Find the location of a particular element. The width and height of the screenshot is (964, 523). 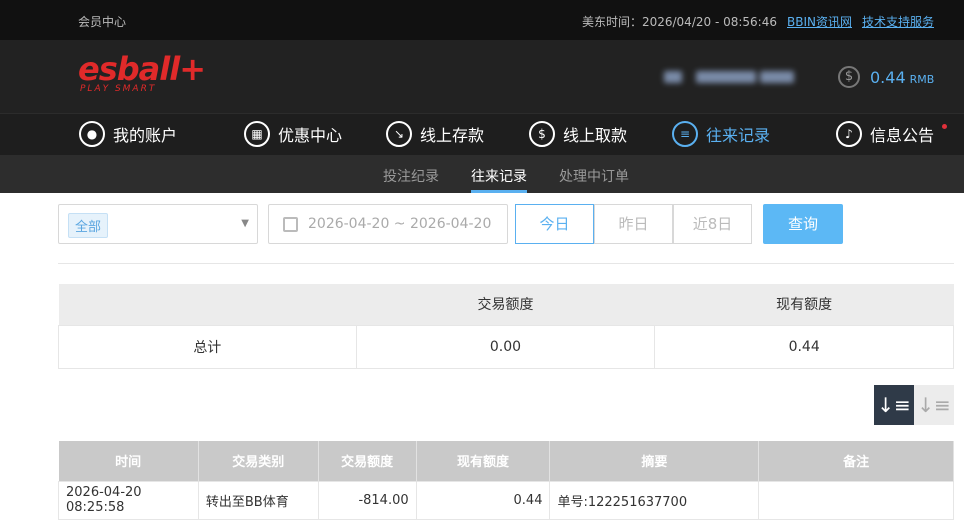

nav-announcements: ♪ 信息公告 is located at coordinates (892, 134).